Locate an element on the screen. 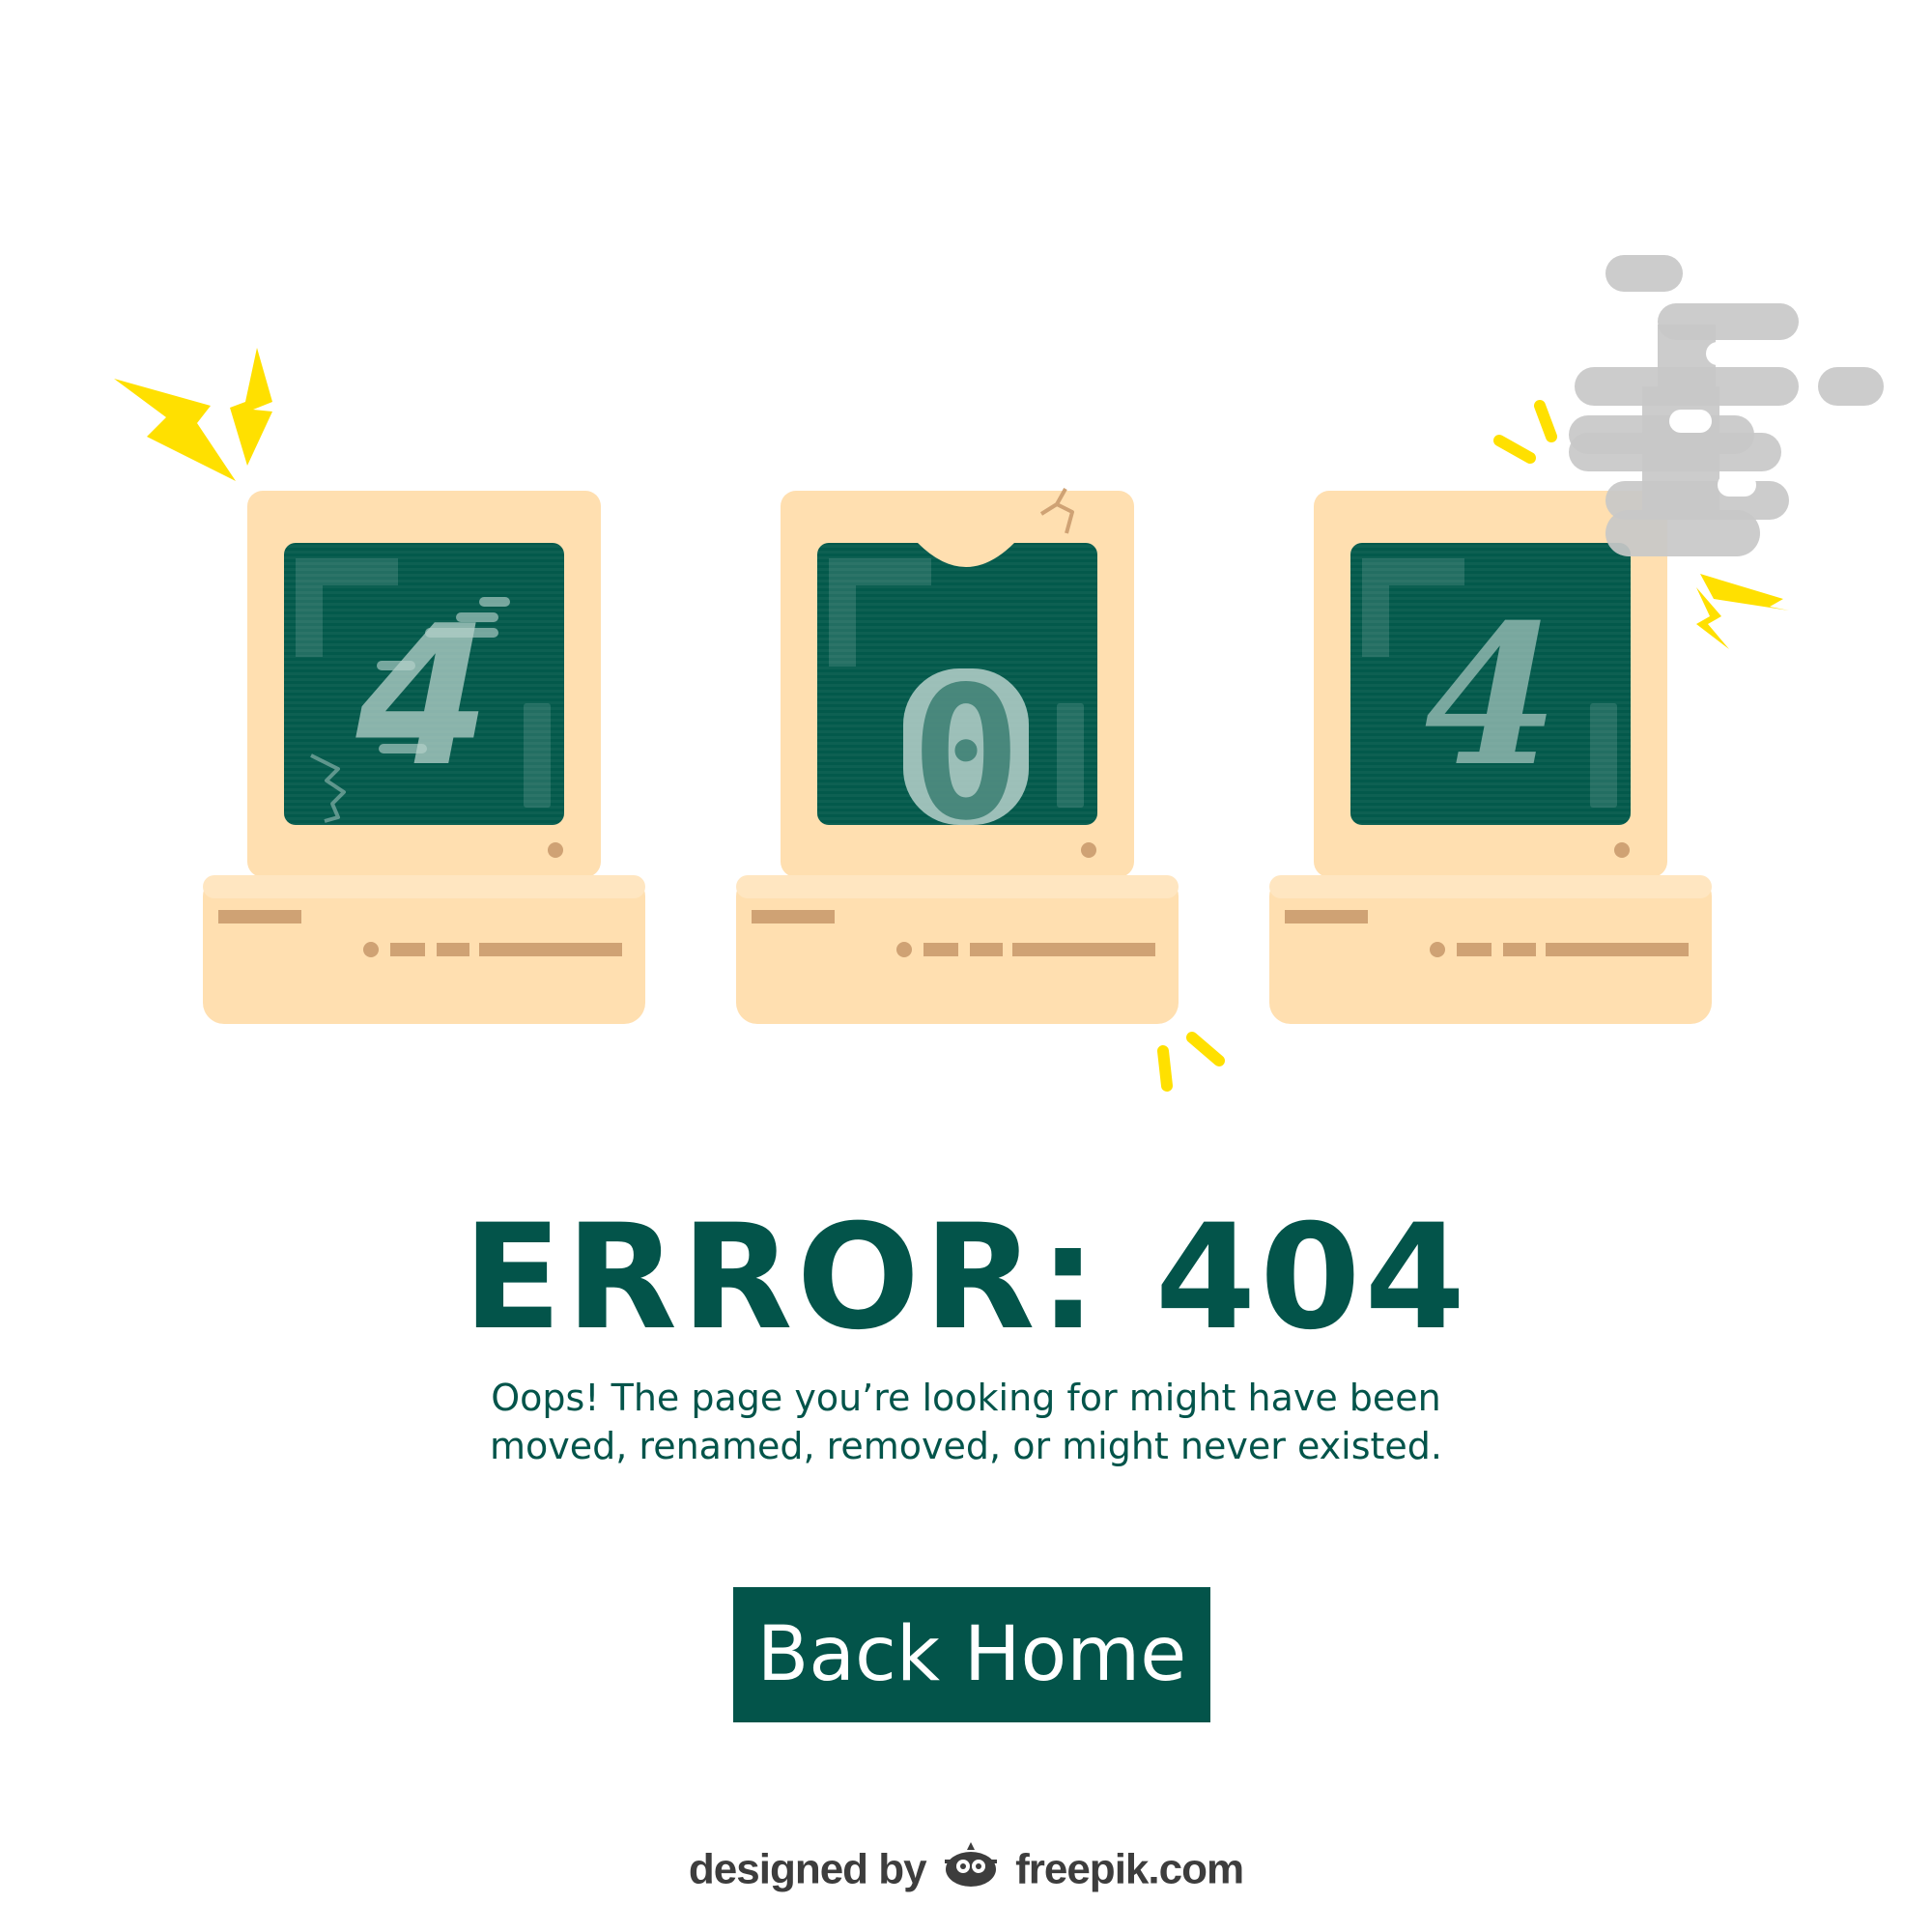  screen-bar is located at coordinates (537, 755).